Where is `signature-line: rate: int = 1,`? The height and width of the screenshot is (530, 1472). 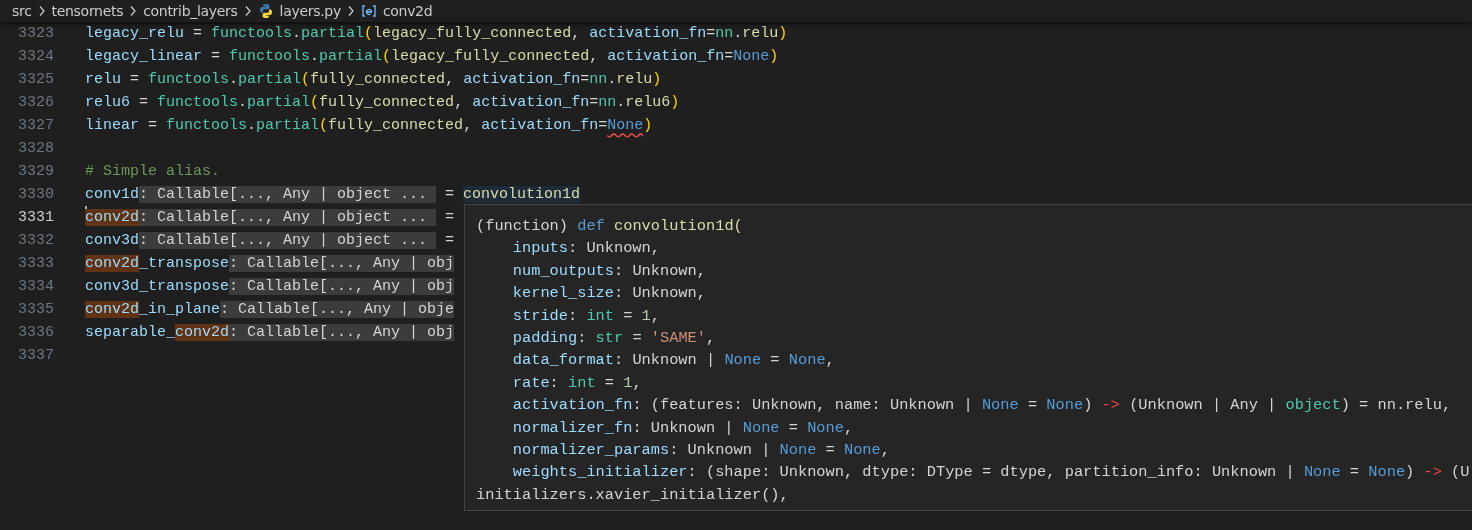 signature-line: rate: int = 1, is located at coordinates (577, 383).